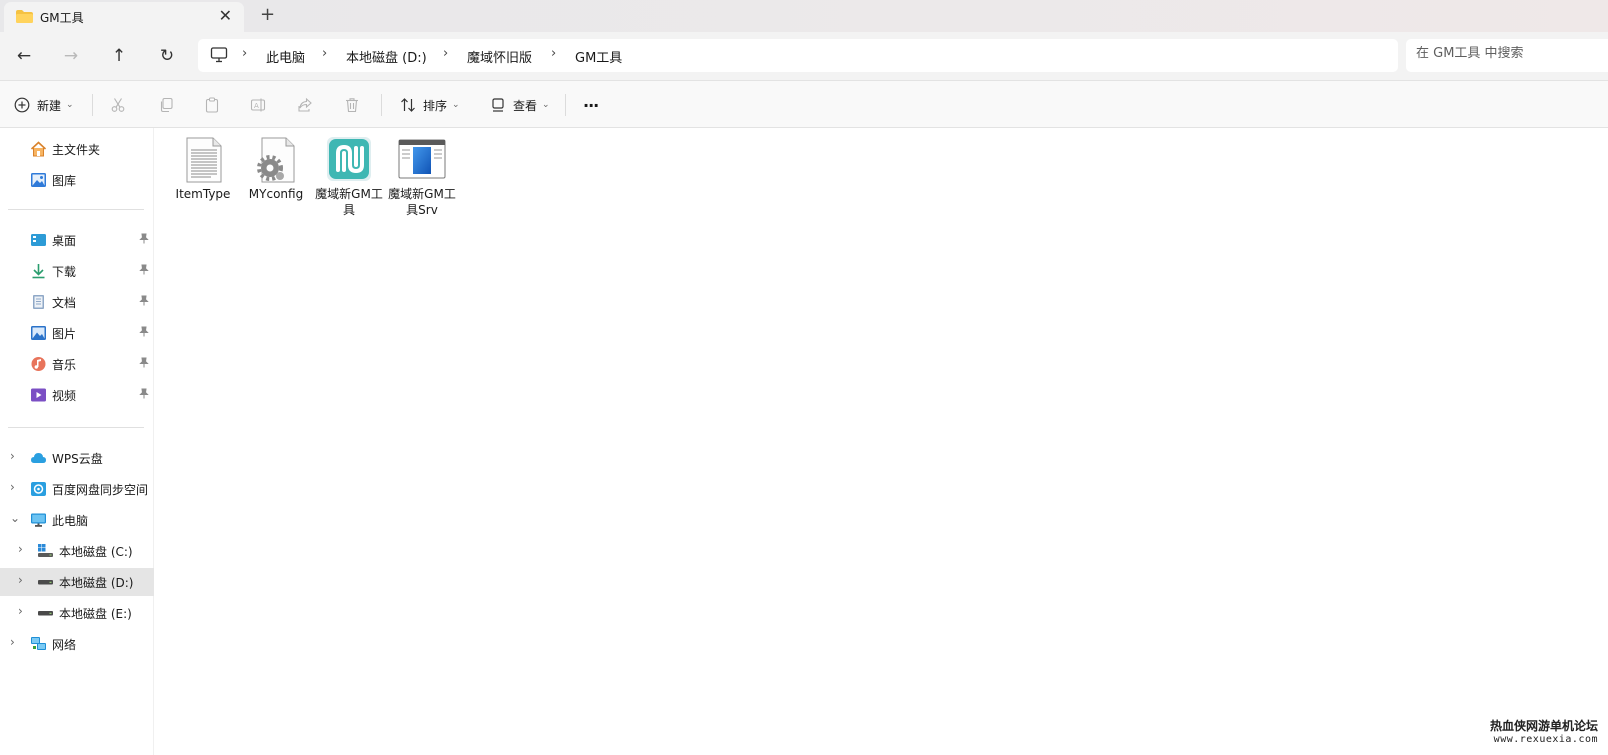 This screenshot has width=1608, height=755. What do you see at coordinates (77, 271) in the screenshot?
I see `sidebar-item-downloads: 下载` at bounding box center [77, 271].